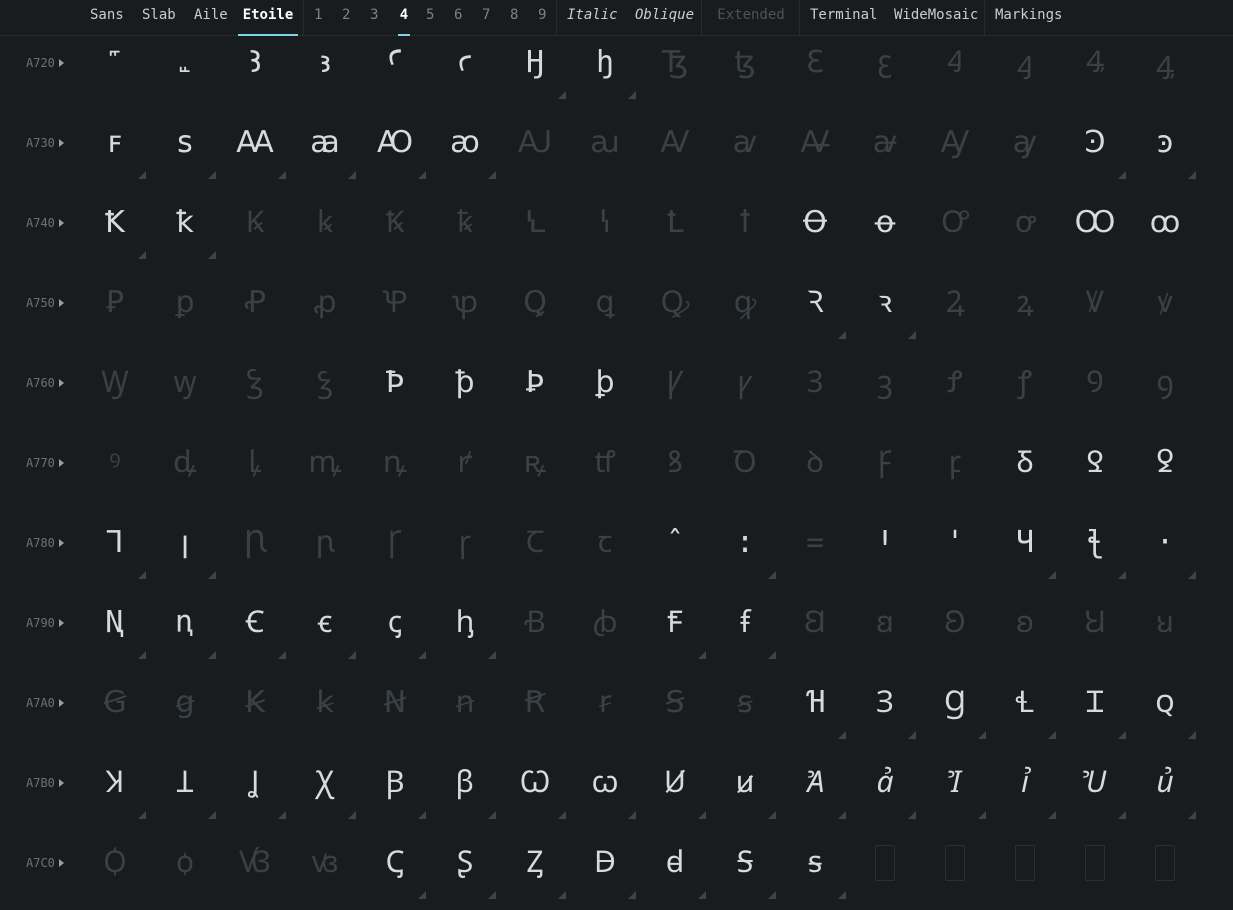 This screenshot has width=1233, height=910. I want to click on glyph-cell: Ꝥ, so click(395, 383).